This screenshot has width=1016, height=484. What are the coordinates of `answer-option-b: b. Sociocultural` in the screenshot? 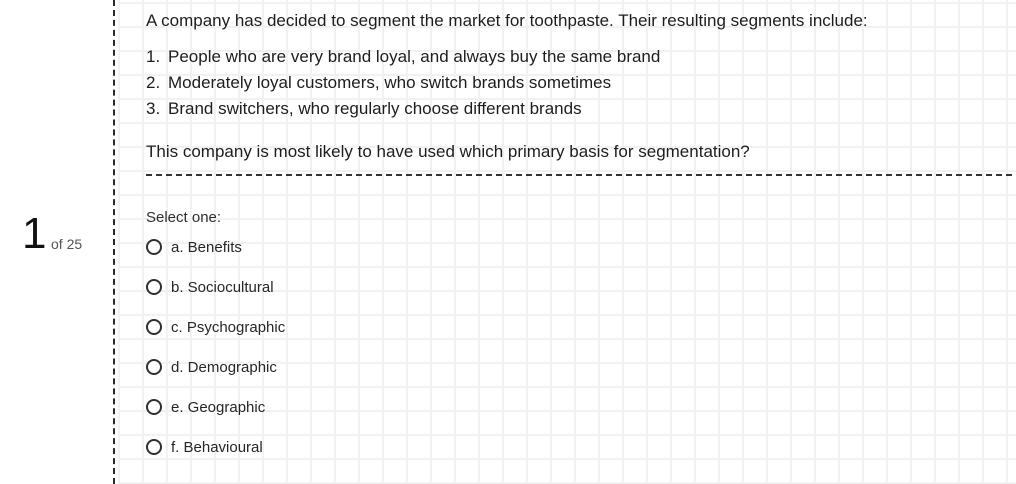 It's located at (215, 287).